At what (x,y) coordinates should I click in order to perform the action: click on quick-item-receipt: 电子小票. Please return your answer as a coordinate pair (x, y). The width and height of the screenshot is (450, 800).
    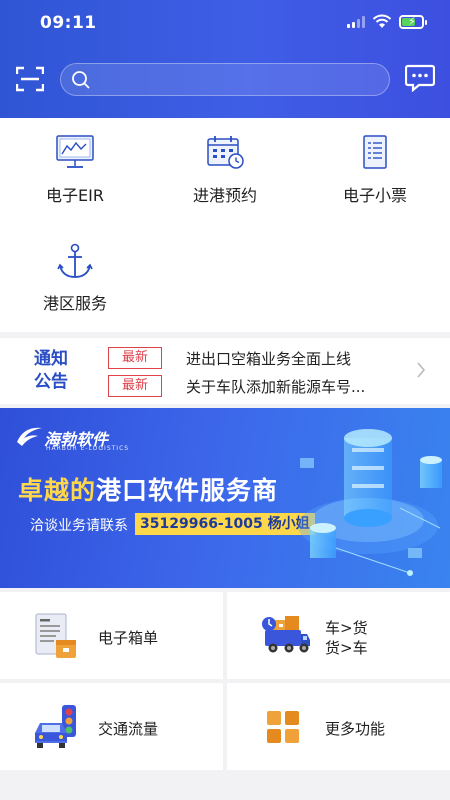
    Looking at the image, I should click on (375, 168).